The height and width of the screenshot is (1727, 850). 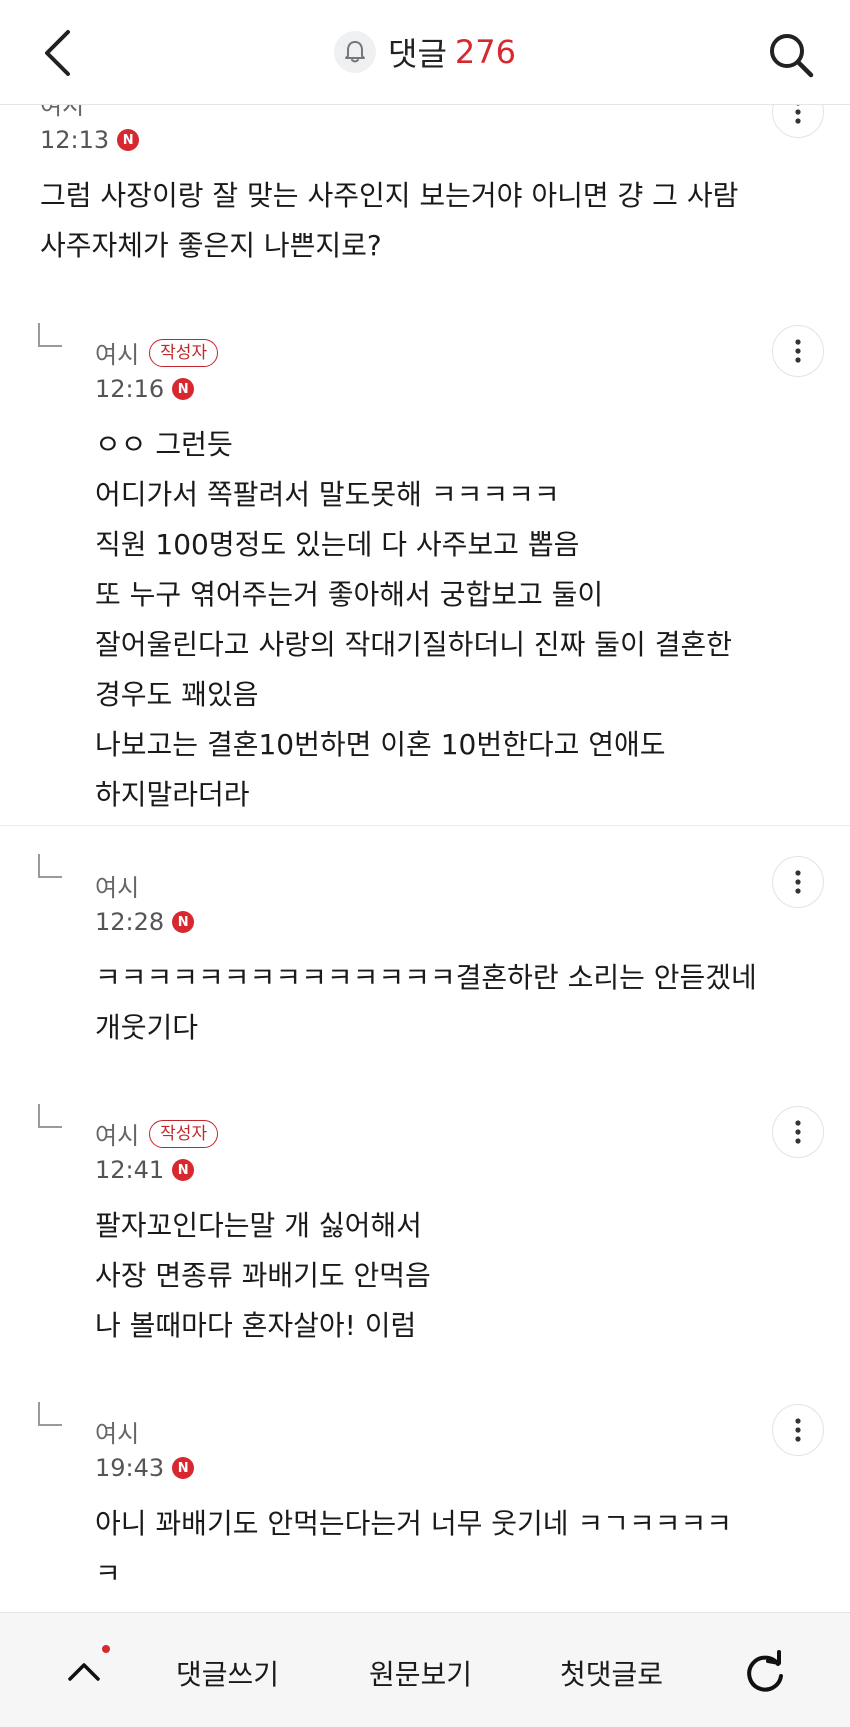 What do you see at coordinates (417, 54) in the screenshot?
I see `page-title: 댓글` at bounding box center [417, 54].